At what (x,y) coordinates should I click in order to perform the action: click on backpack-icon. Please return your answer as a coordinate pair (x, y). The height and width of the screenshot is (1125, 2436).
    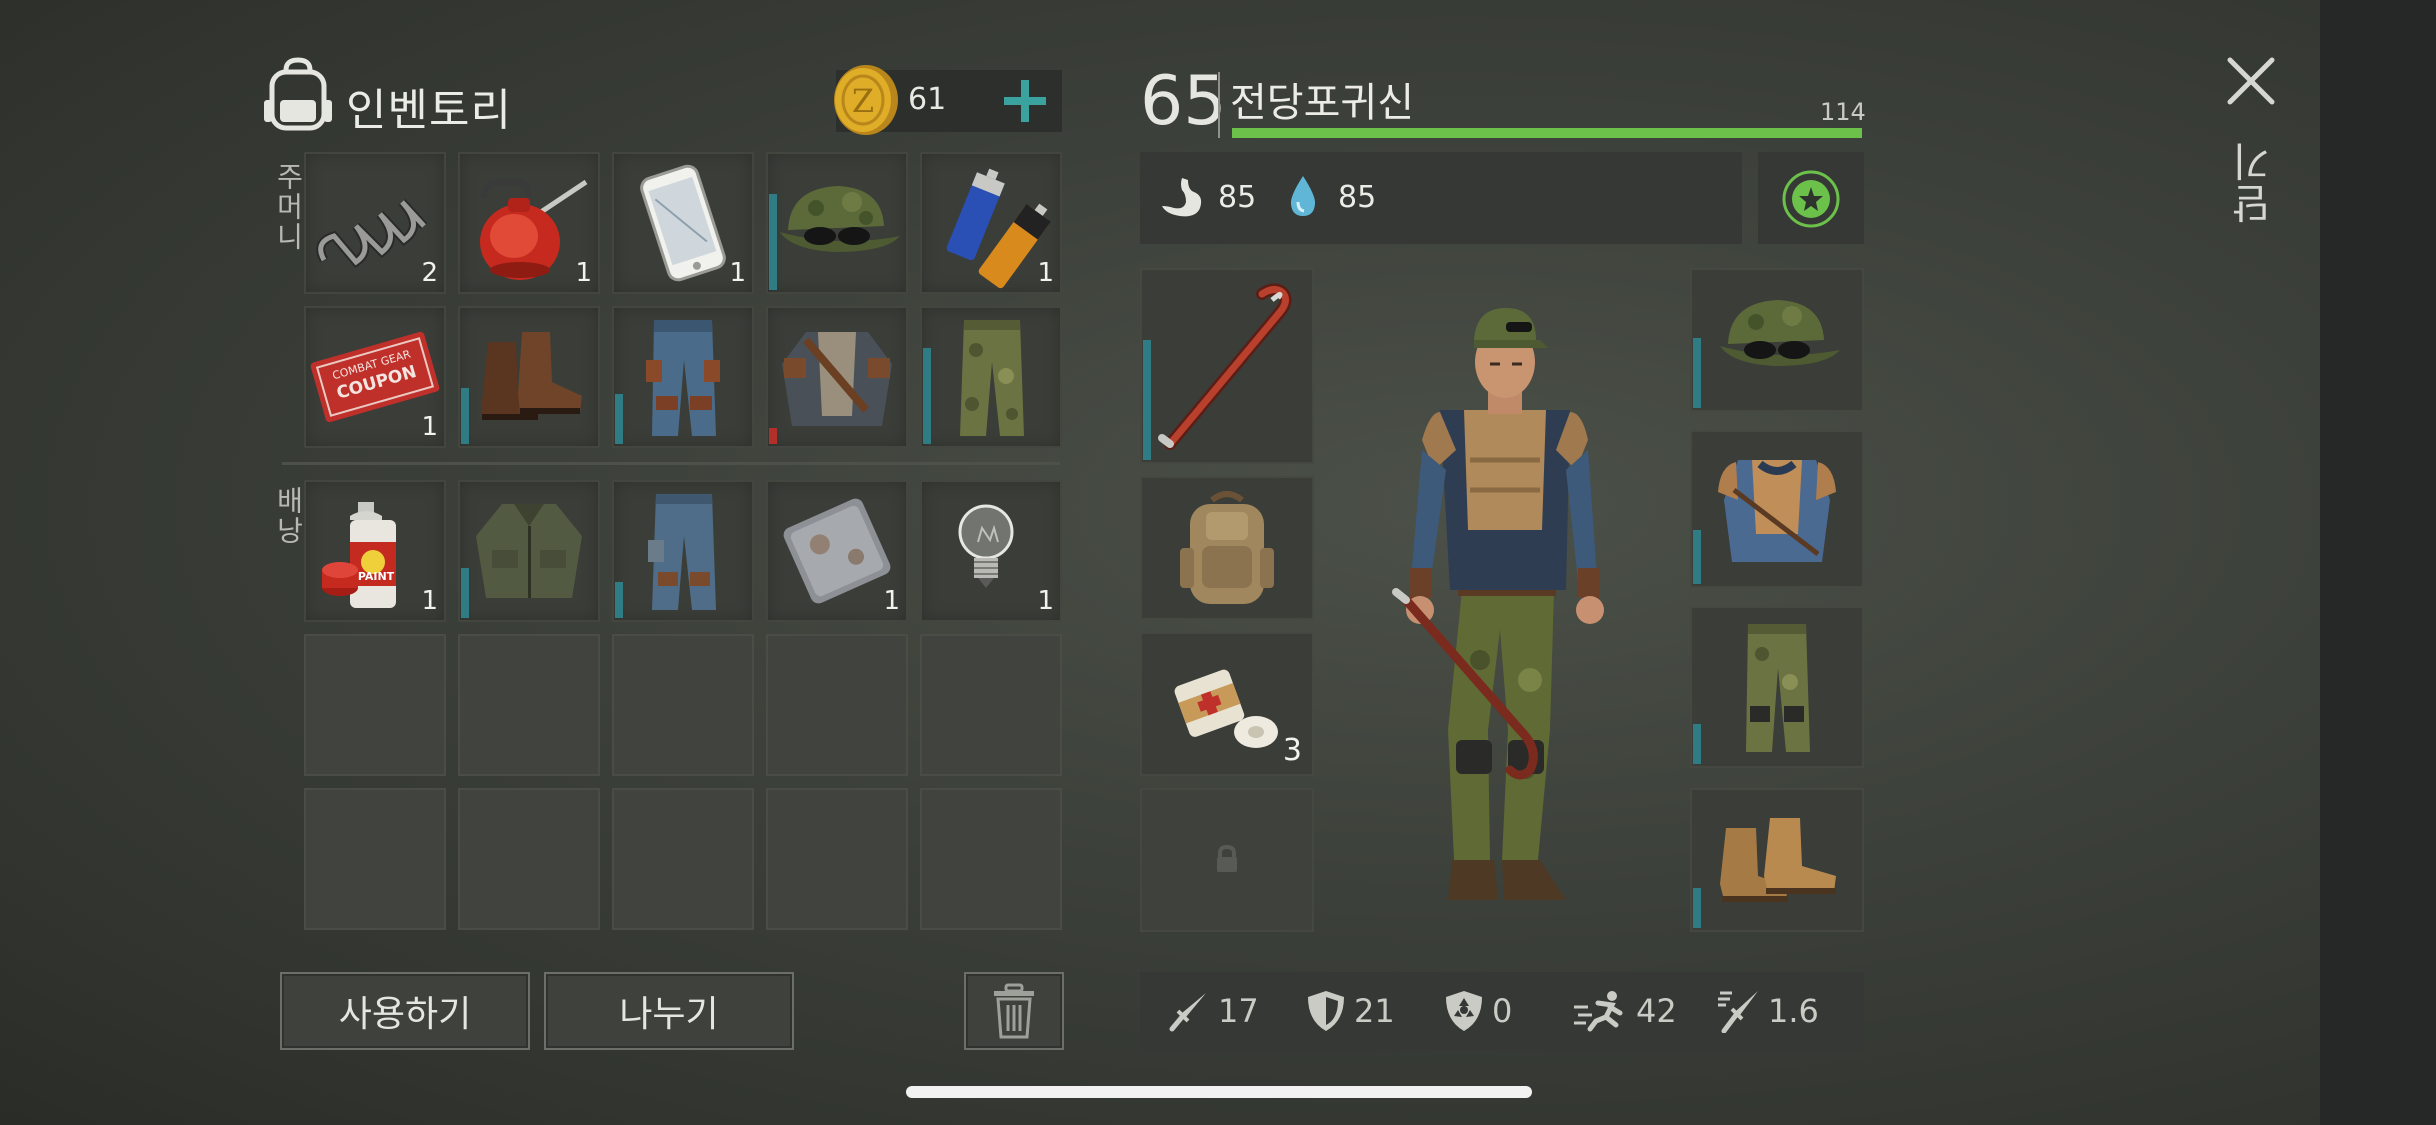
    Looking at the image, I should click on (298, 94).